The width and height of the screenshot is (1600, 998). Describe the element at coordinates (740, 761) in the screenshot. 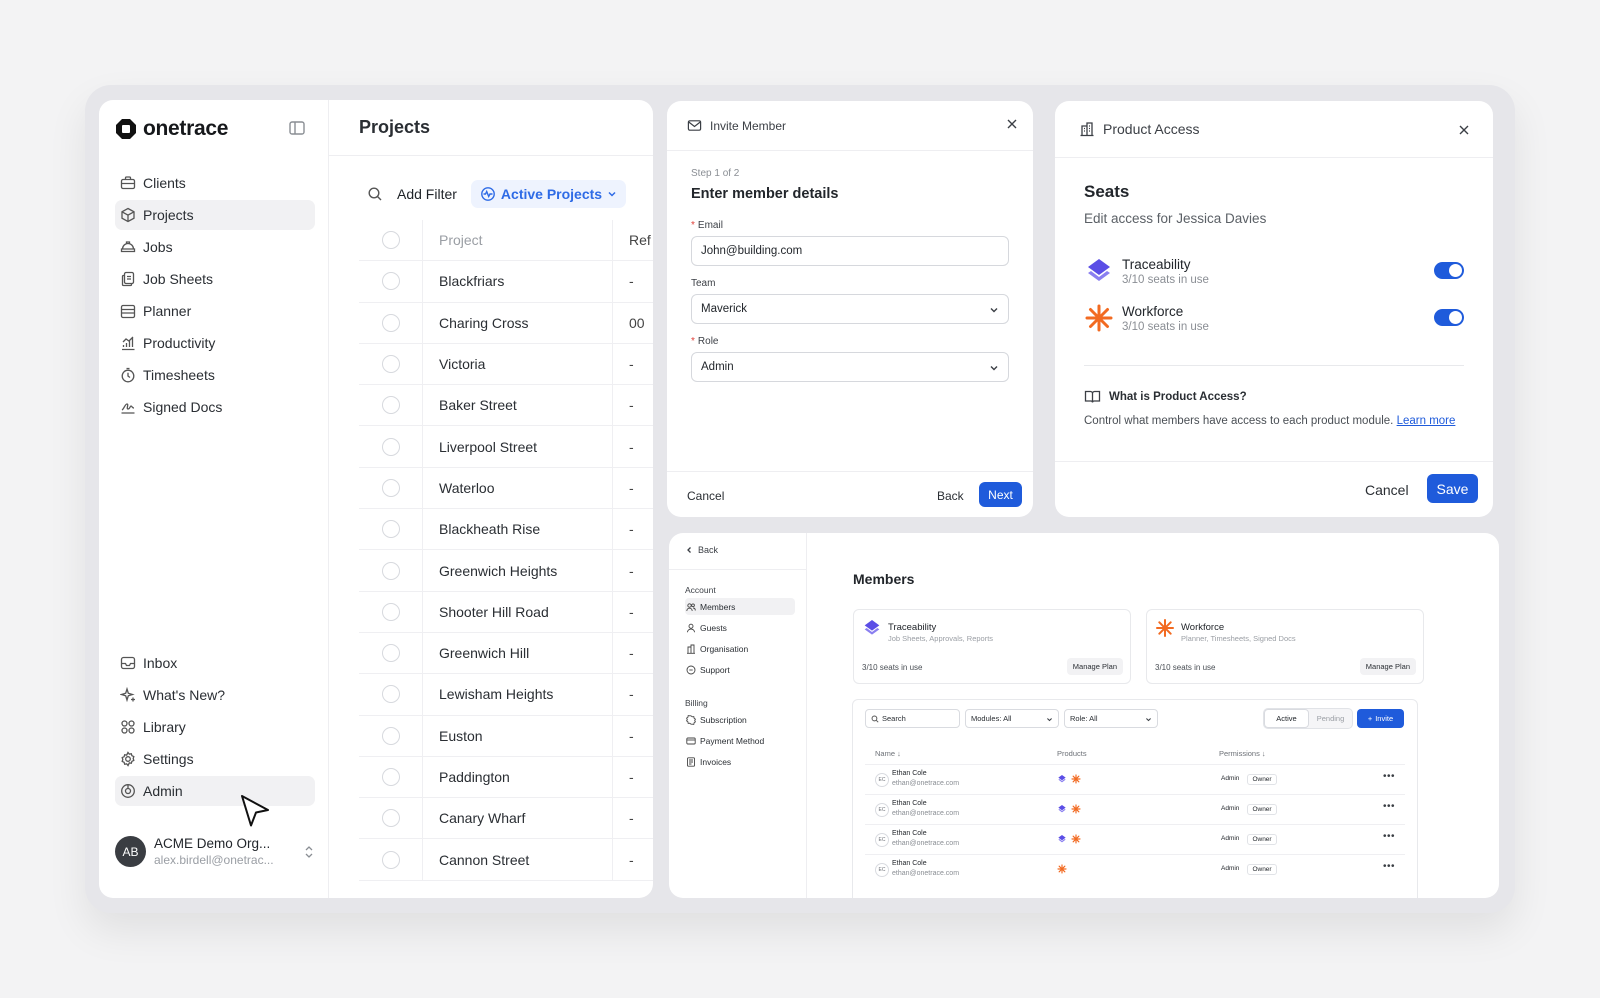

I see `settings-item-invoices: Invoices` at that location.